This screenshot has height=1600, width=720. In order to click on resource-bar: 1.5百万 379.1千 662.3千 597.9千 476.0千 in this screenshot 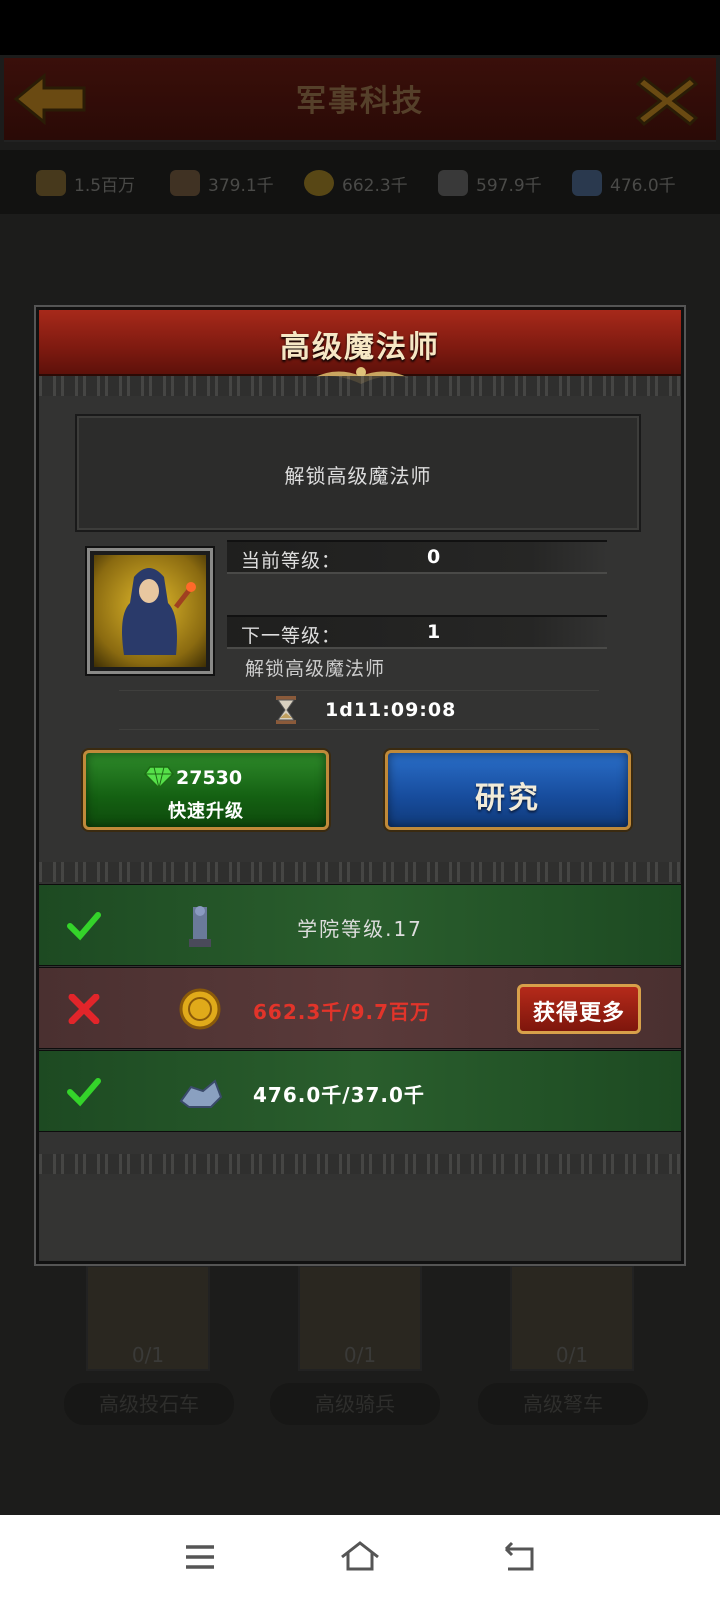, I will do `click(360, 182)`.